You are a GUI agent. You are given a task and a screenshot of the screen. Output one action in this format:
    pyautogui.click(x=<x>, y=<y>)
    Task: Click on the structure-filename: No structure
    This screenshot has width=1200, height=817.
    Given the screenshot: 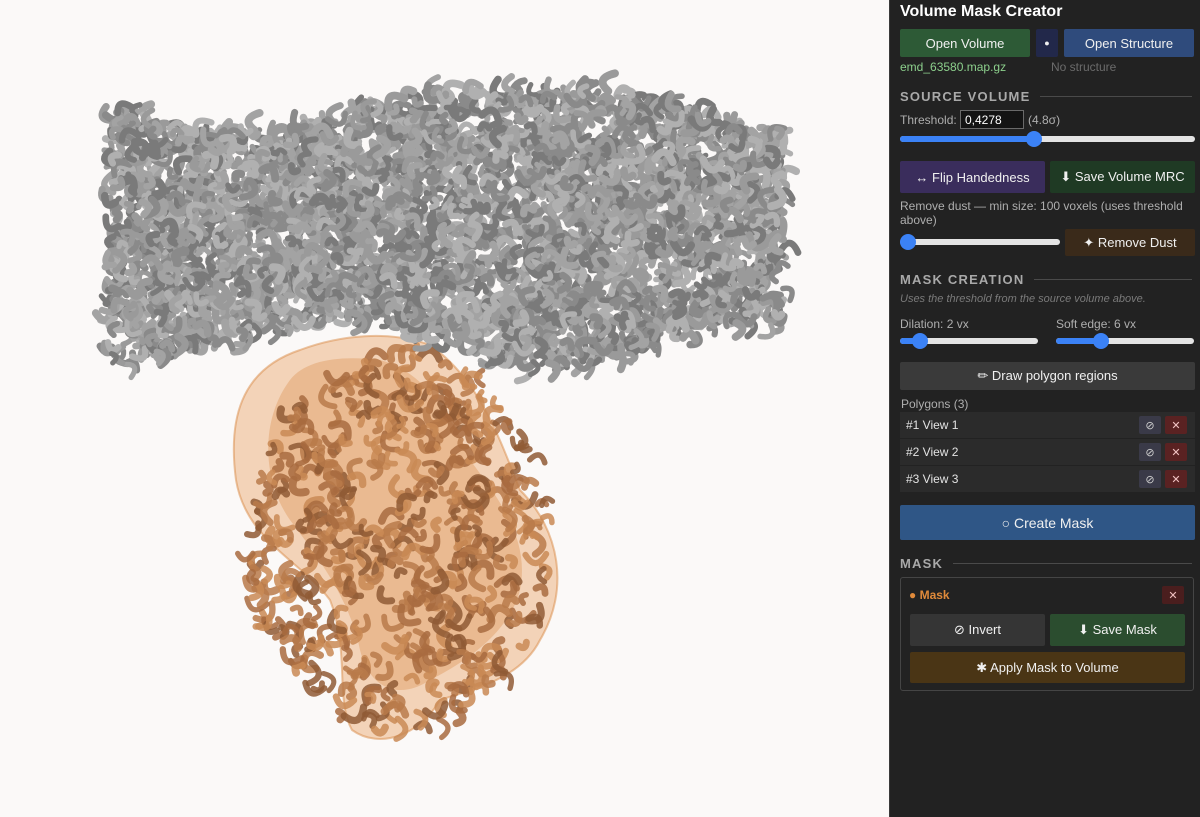 What is the action you would take?
    pyautogui.click(x=1084, y=67)
    